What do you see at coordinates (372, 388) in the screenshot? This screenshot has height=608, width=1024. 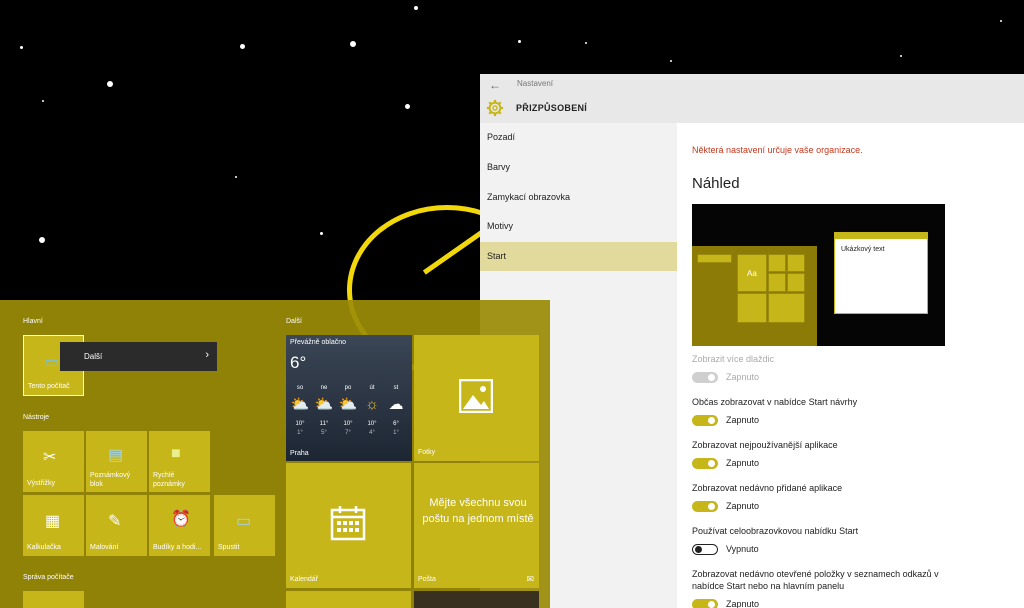 I see `weather-day: út` at bounding box center [372, 388].